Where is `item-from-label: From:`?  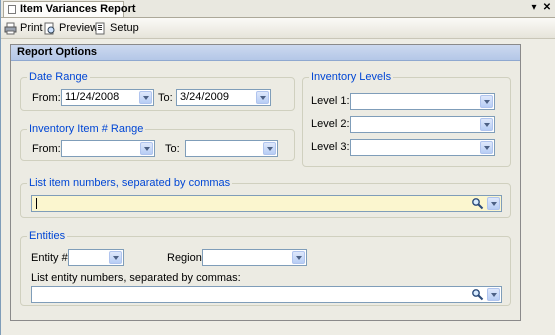
item-from-label: From: is located at coordinates (46, 149).